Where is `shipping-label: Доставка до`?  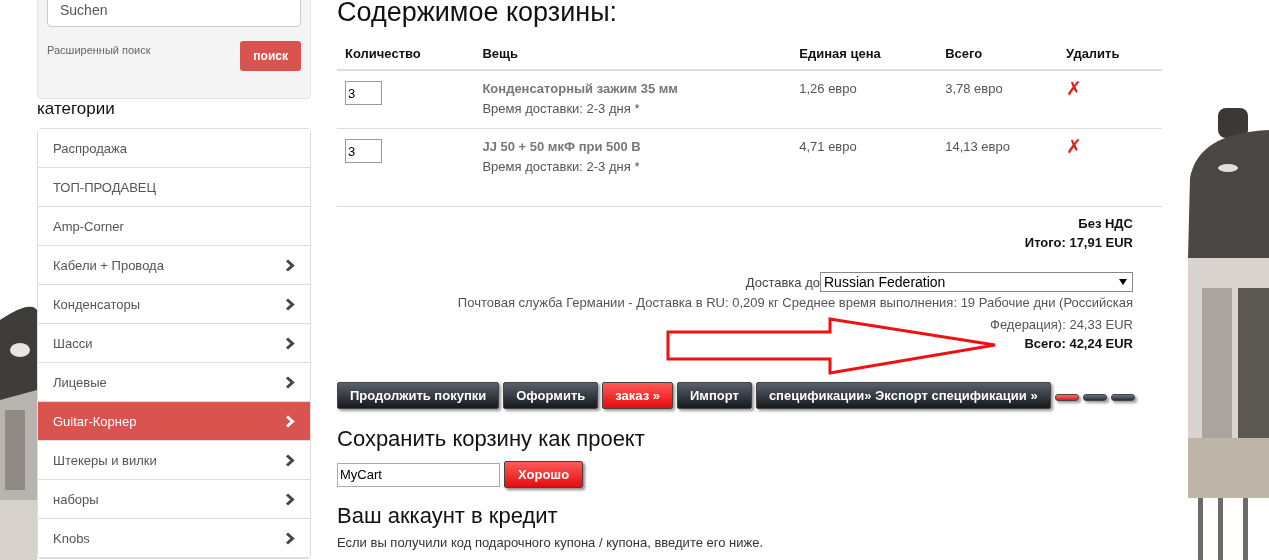 shipping-label: Доставка до is located at coordinates (782, 282).